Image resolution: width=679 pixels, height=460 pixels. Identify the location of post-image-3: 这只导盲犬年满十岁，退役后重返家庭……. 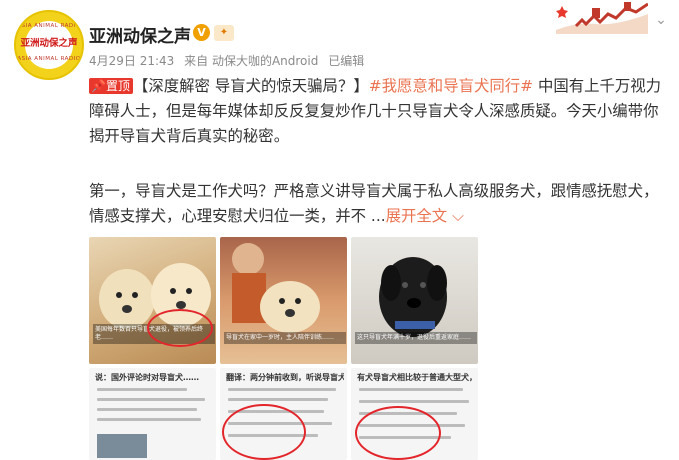
(414, 300).